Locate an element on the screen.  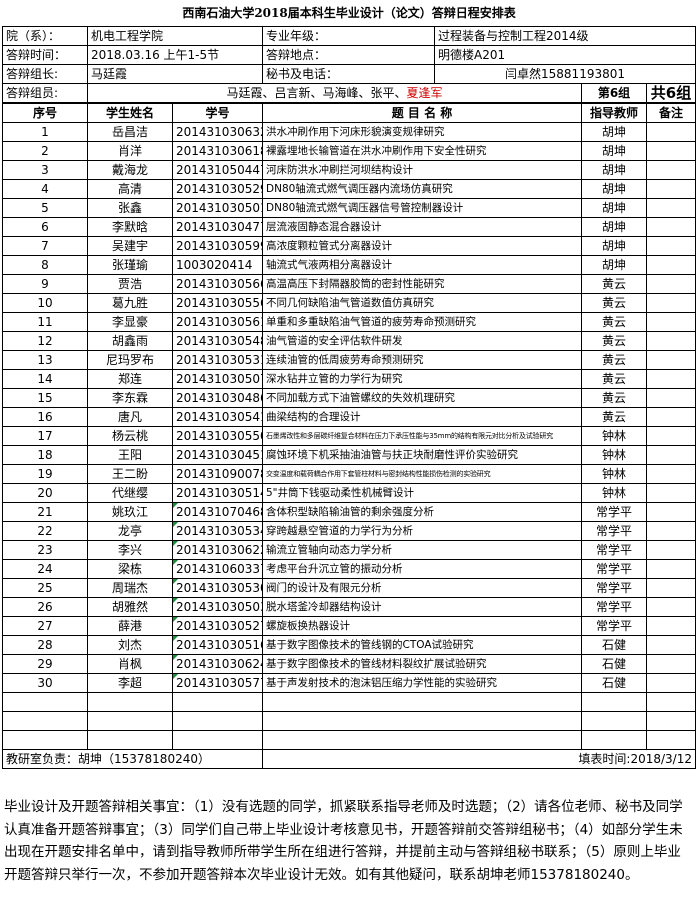
secretary-label: 秘书及电话： is located at coordinates (348, 74).